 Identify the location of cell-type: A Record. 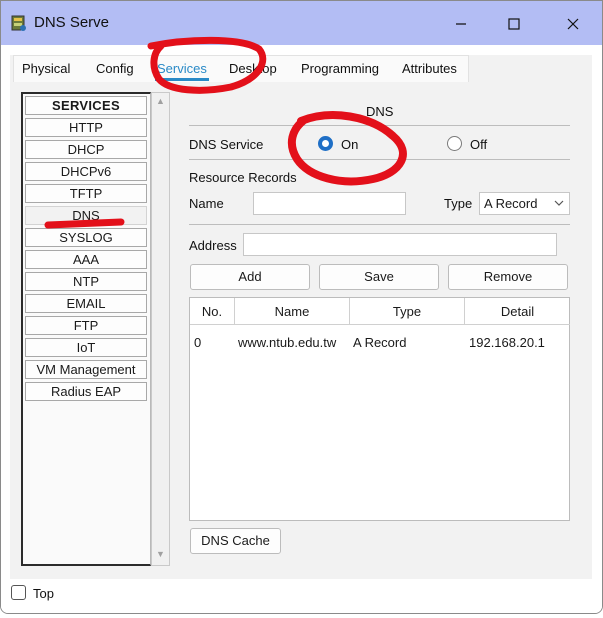
(380, 342).